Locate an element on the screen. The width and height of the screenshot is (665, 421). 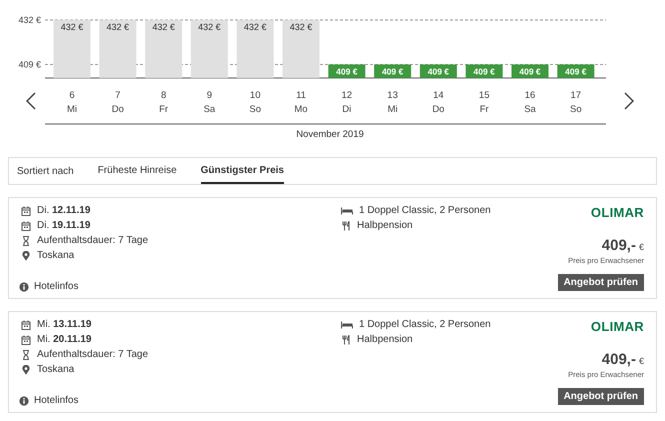
departure-date: Di. 12.11.19 is located at coordinates (63, 210).